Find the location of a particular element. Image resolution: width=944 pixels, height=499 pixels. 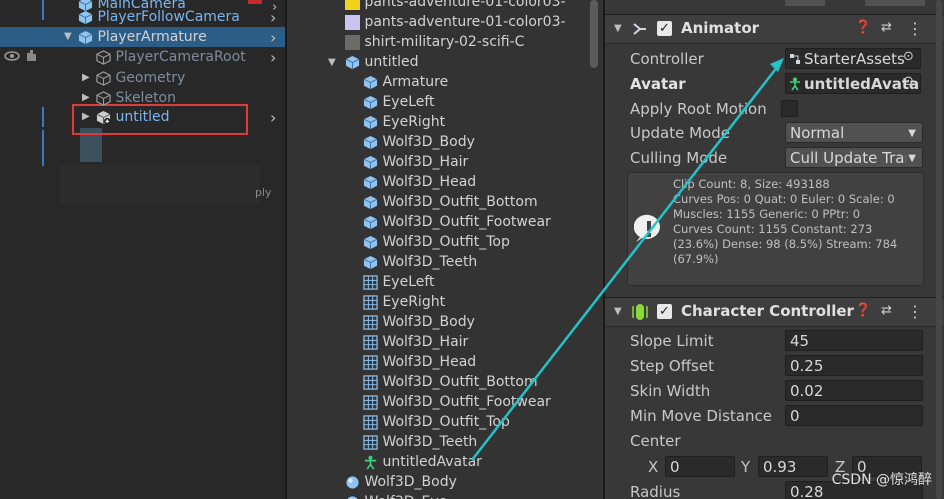

arrow-head is located at coordinates (777, 65).